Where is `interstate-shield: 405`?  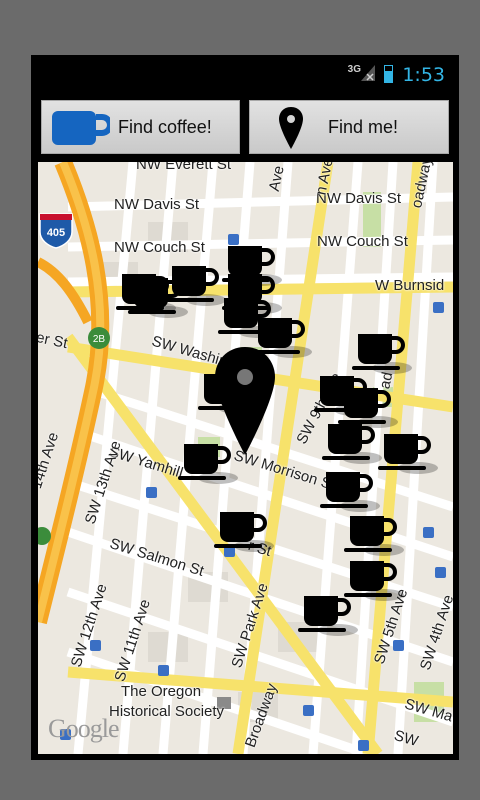 interstate-shield: 405 is located at coordinates (56, 231).